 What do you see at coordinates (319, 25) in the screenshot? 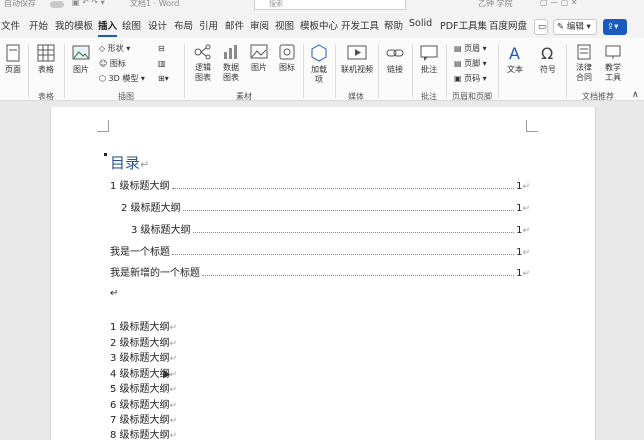
I see `tab-template-center: 模板中心` at bounding box center [319, 25].